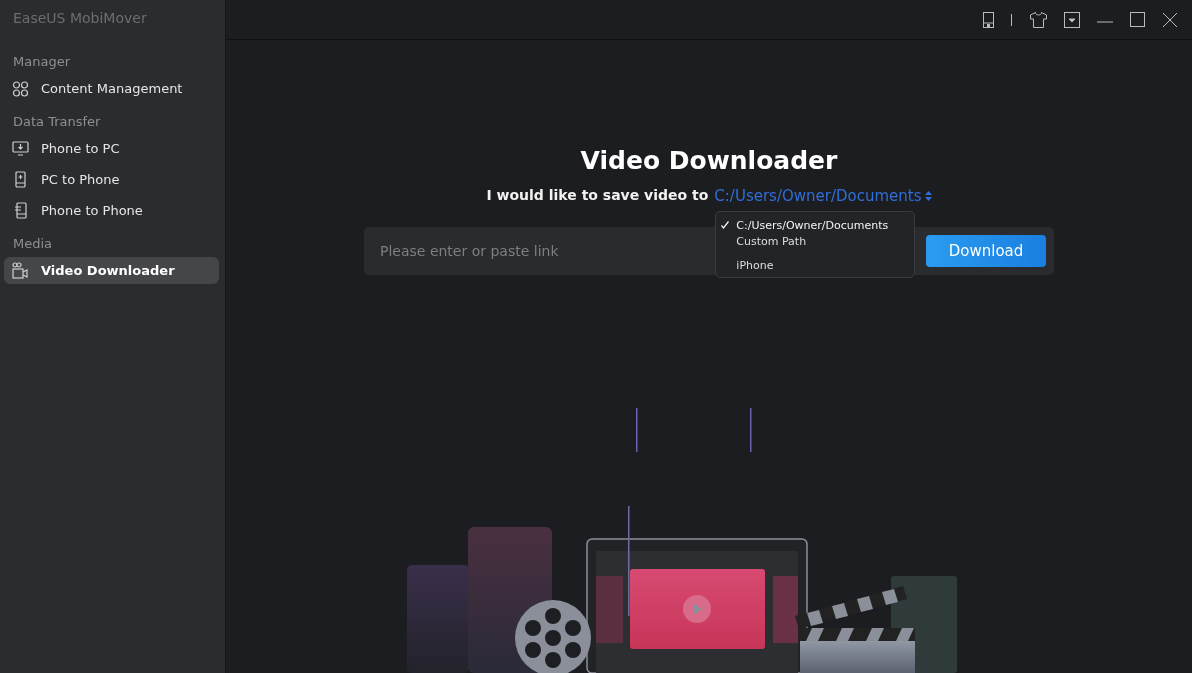 The width and height of the screenshot is (1192, 673). Describe the element at coordinates (597, 196) in the screenshot. I see `save-prompt: I would like to save video to` at that location.